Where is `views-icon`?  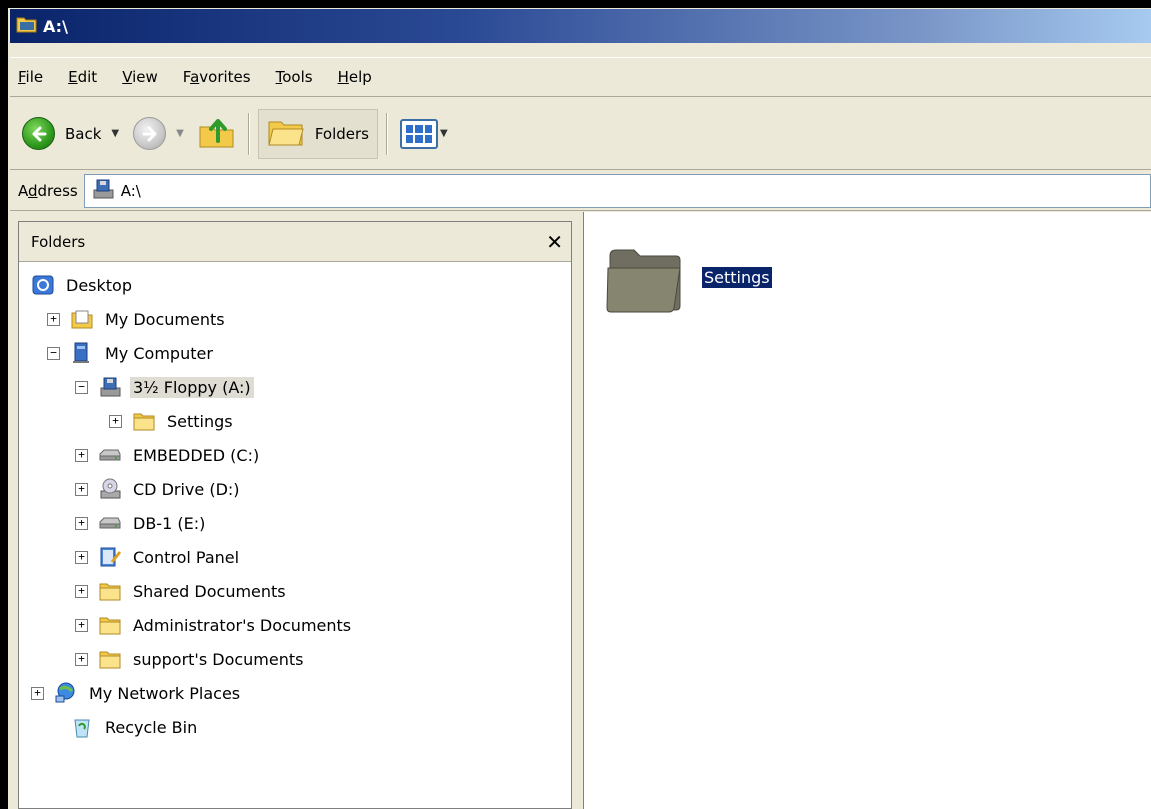
views-icon is located at coordinates (419, 133).